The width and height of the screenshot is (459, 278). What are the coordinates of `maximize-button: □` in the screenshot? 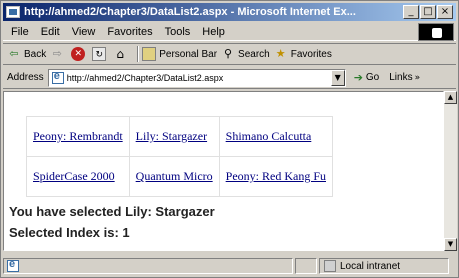 It's located at (428, 12).